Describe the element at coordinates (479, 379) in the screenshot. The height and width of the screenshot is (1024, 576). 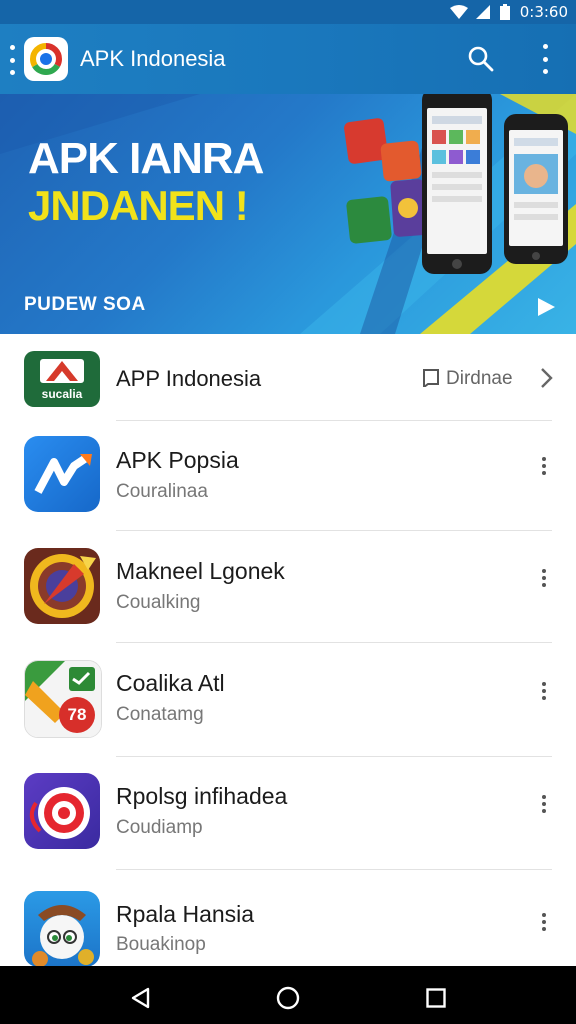
I see `featured-action-label: Dirdnae` at that location.